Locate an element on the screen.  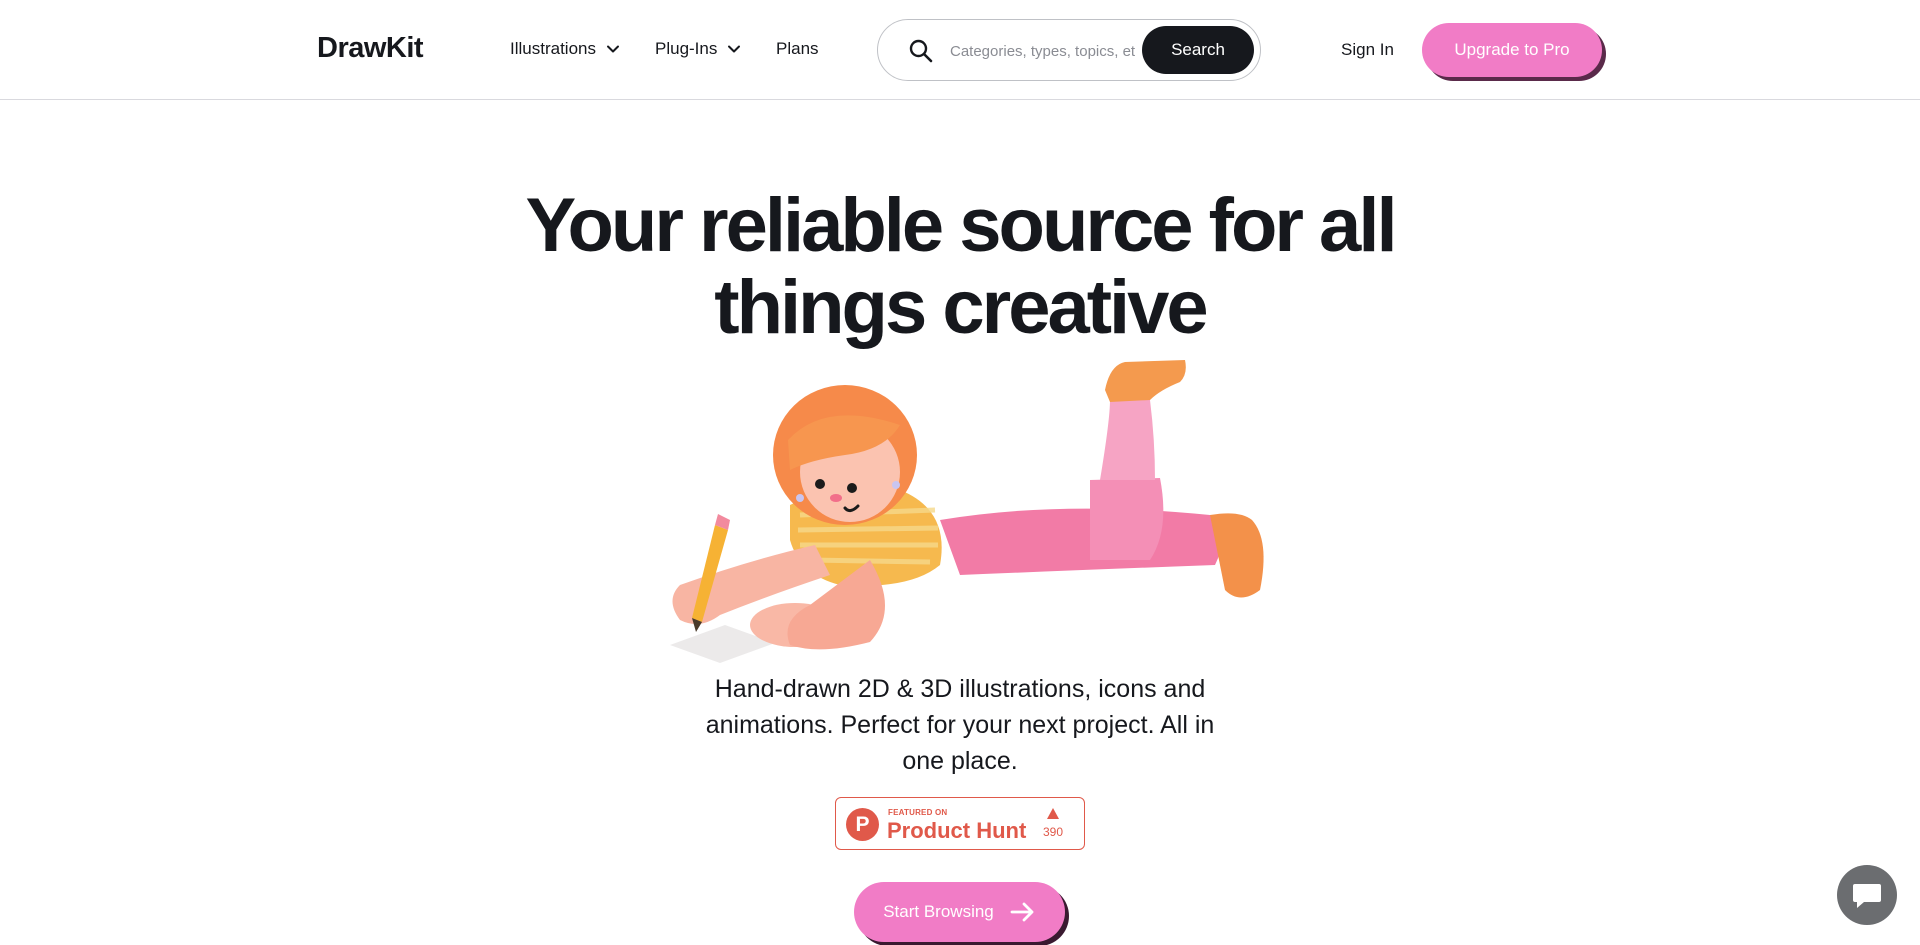
sign-in-link: Sign In is located at coordinates (1367, 50).